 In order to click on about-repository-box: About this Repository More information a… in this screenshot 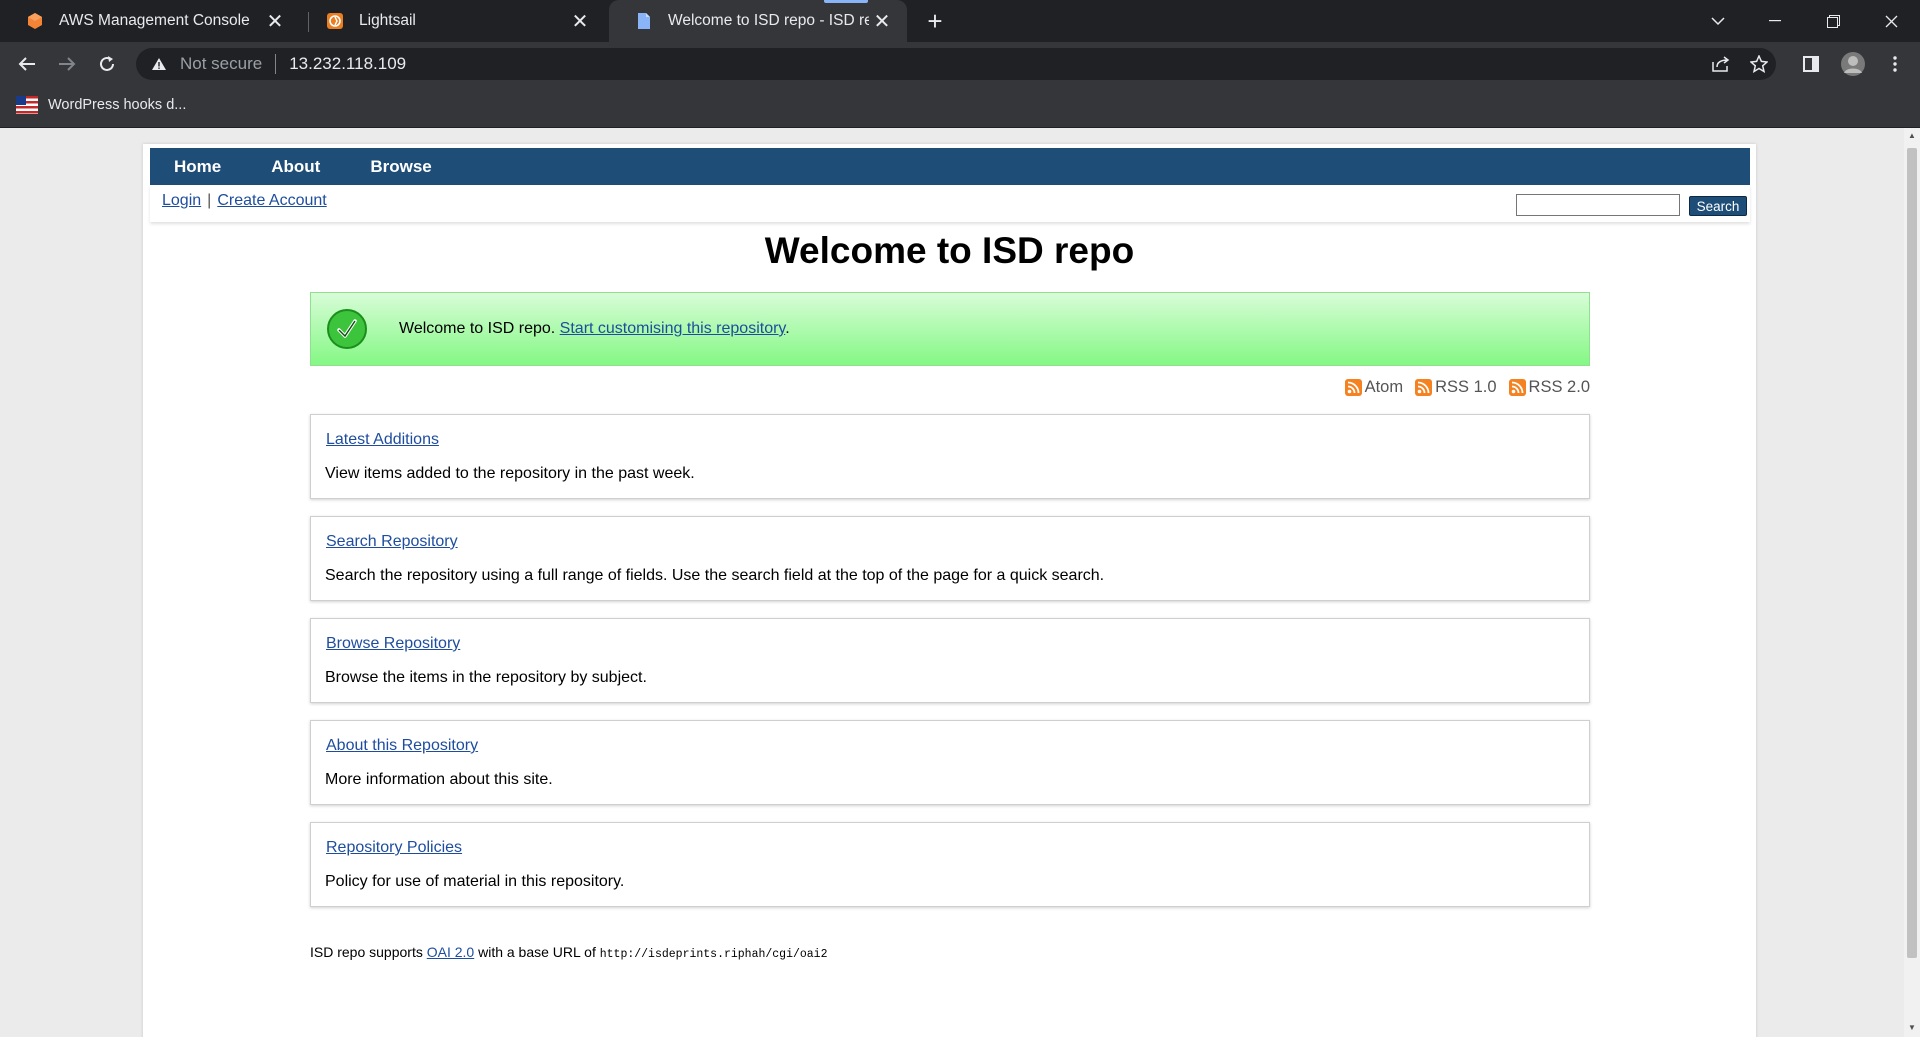, I will do `click(950, 762)`.